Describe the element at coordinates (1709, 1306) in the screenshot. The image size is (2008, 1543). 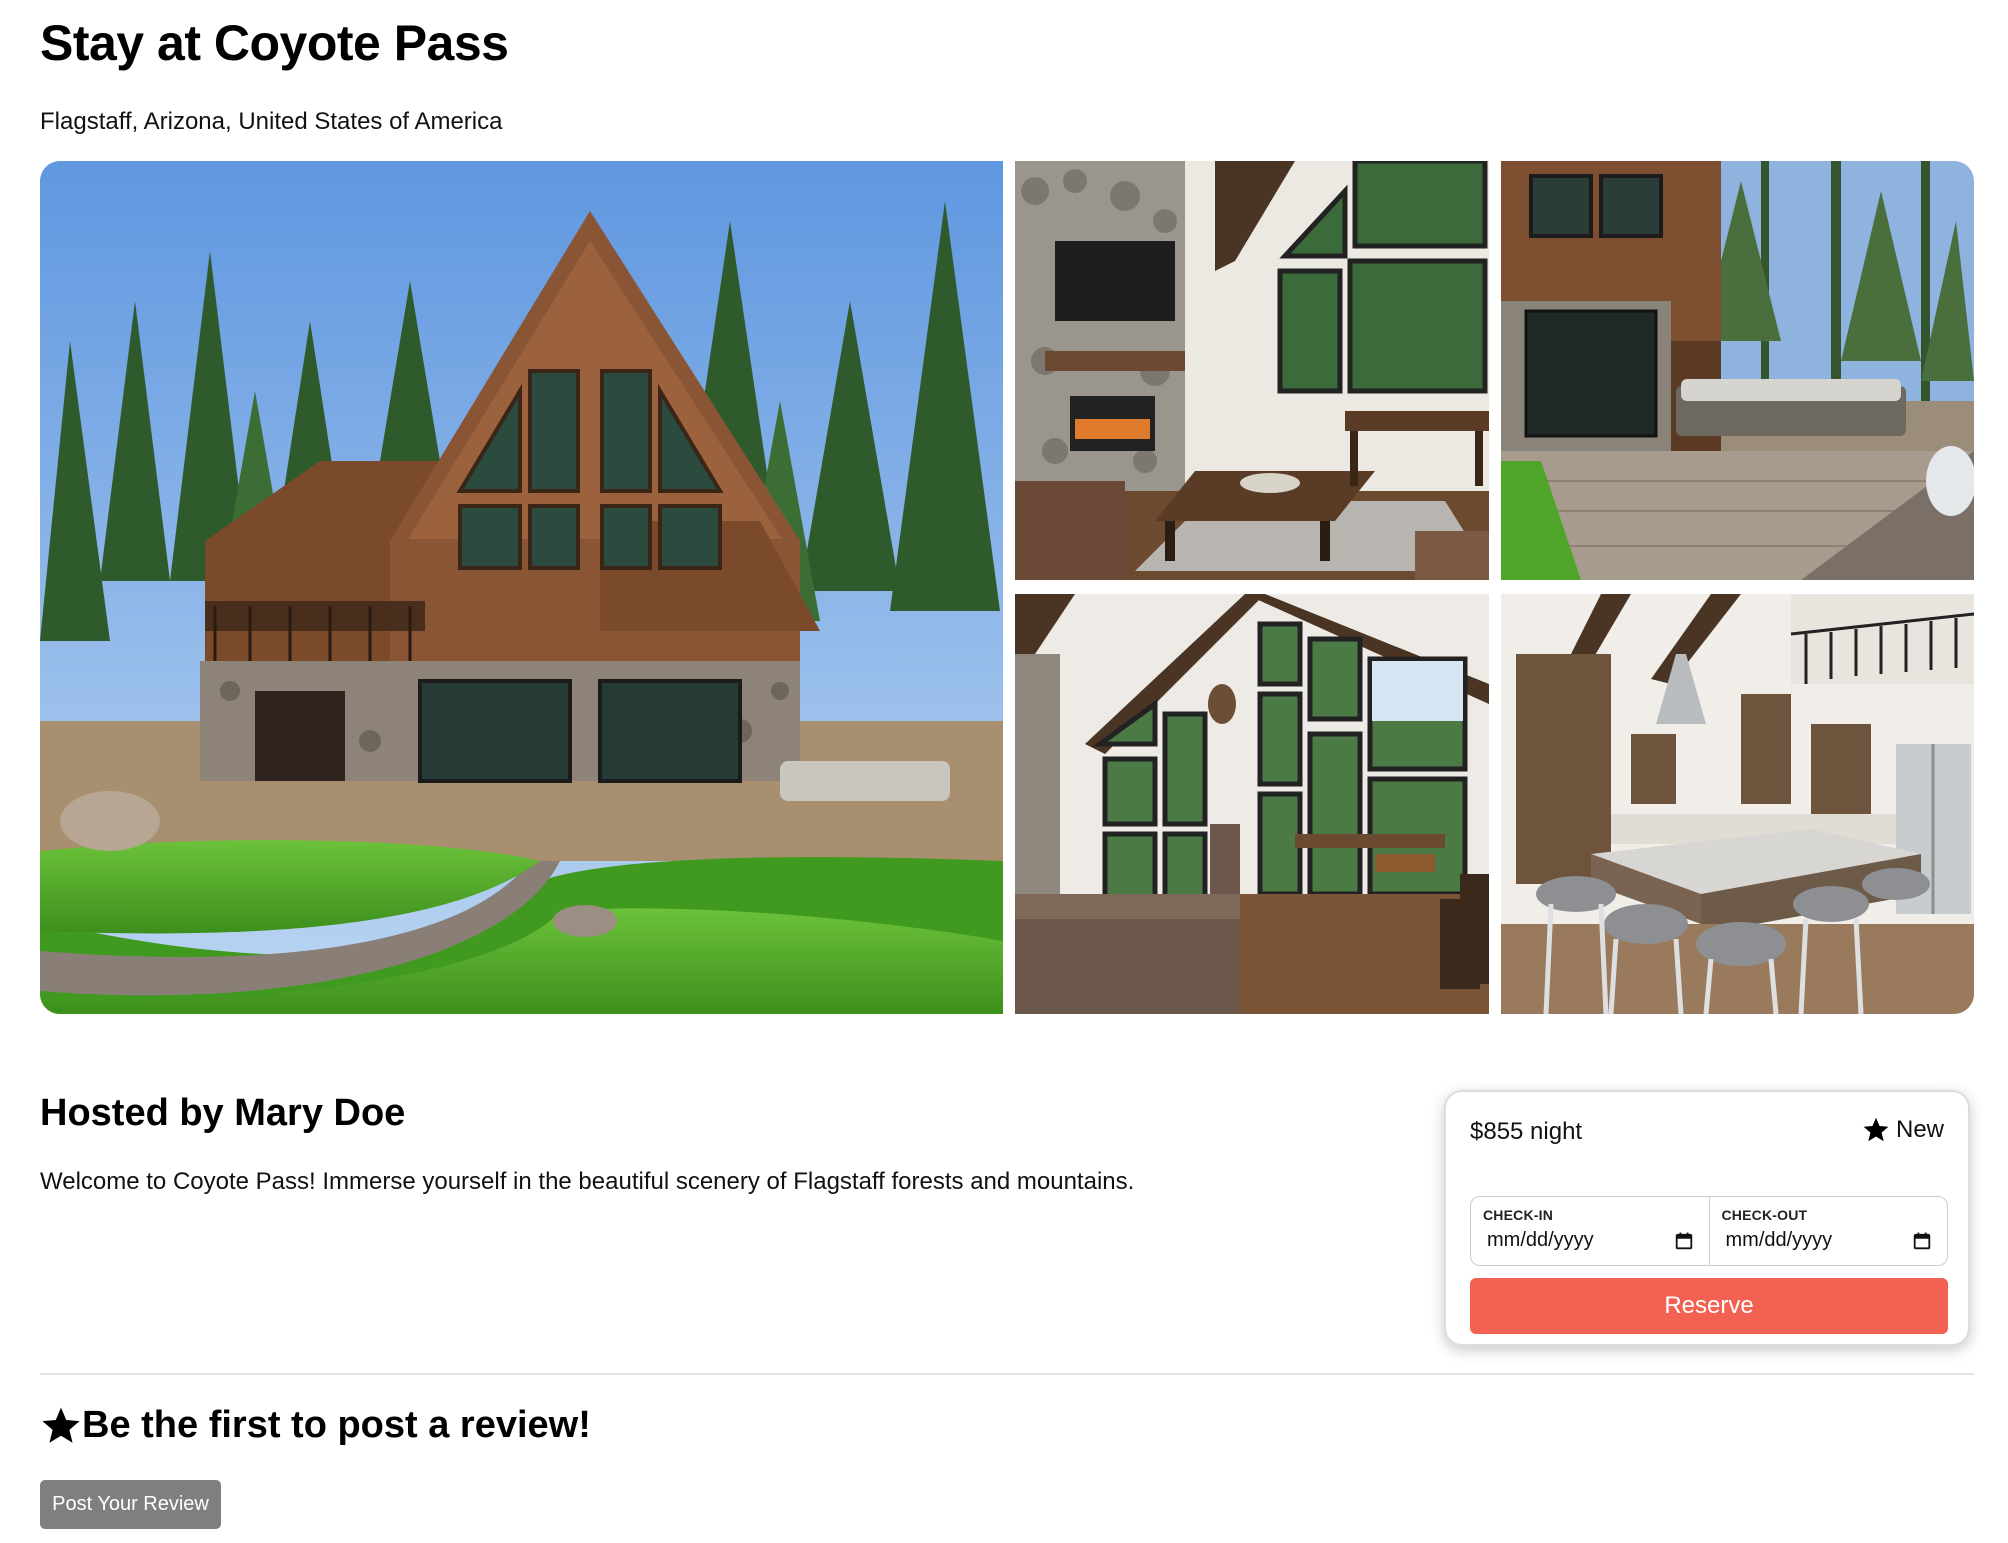
I see `reserve-button: Reserve` at that location.